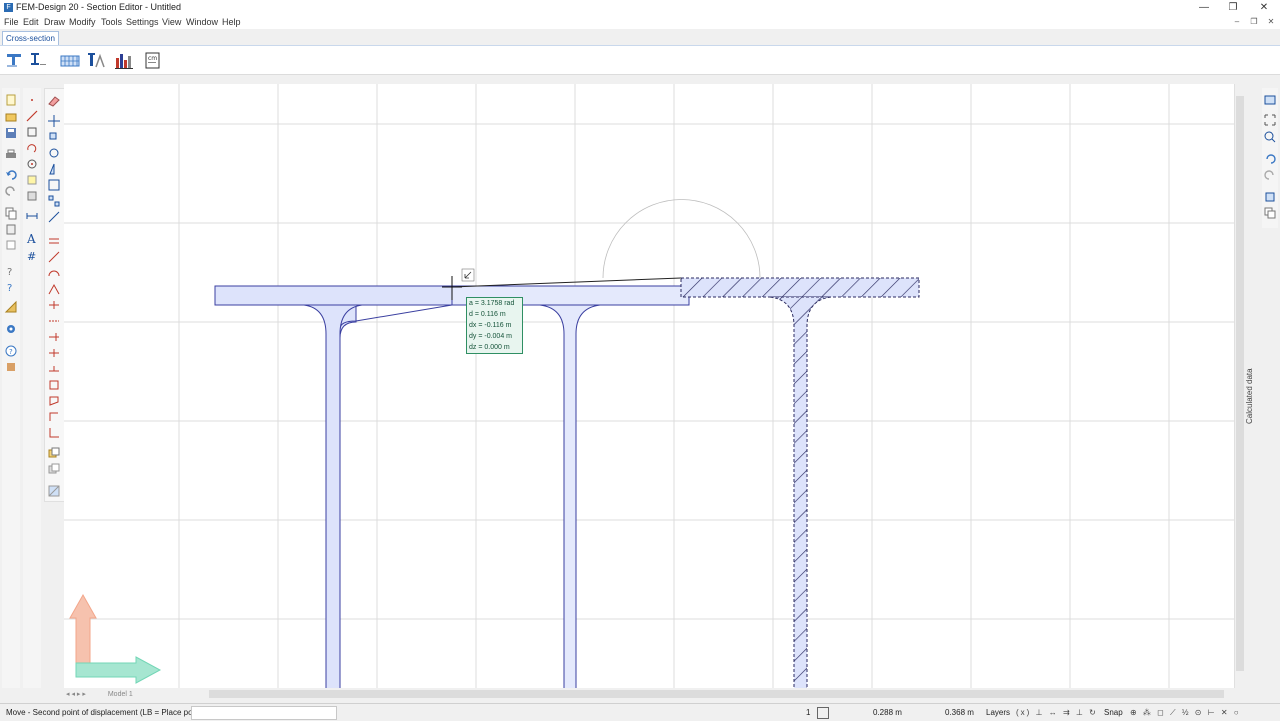 The width and height of the screenshot is (1280, 721). I want to click on cascade-view-icon, so click(1270, 213).